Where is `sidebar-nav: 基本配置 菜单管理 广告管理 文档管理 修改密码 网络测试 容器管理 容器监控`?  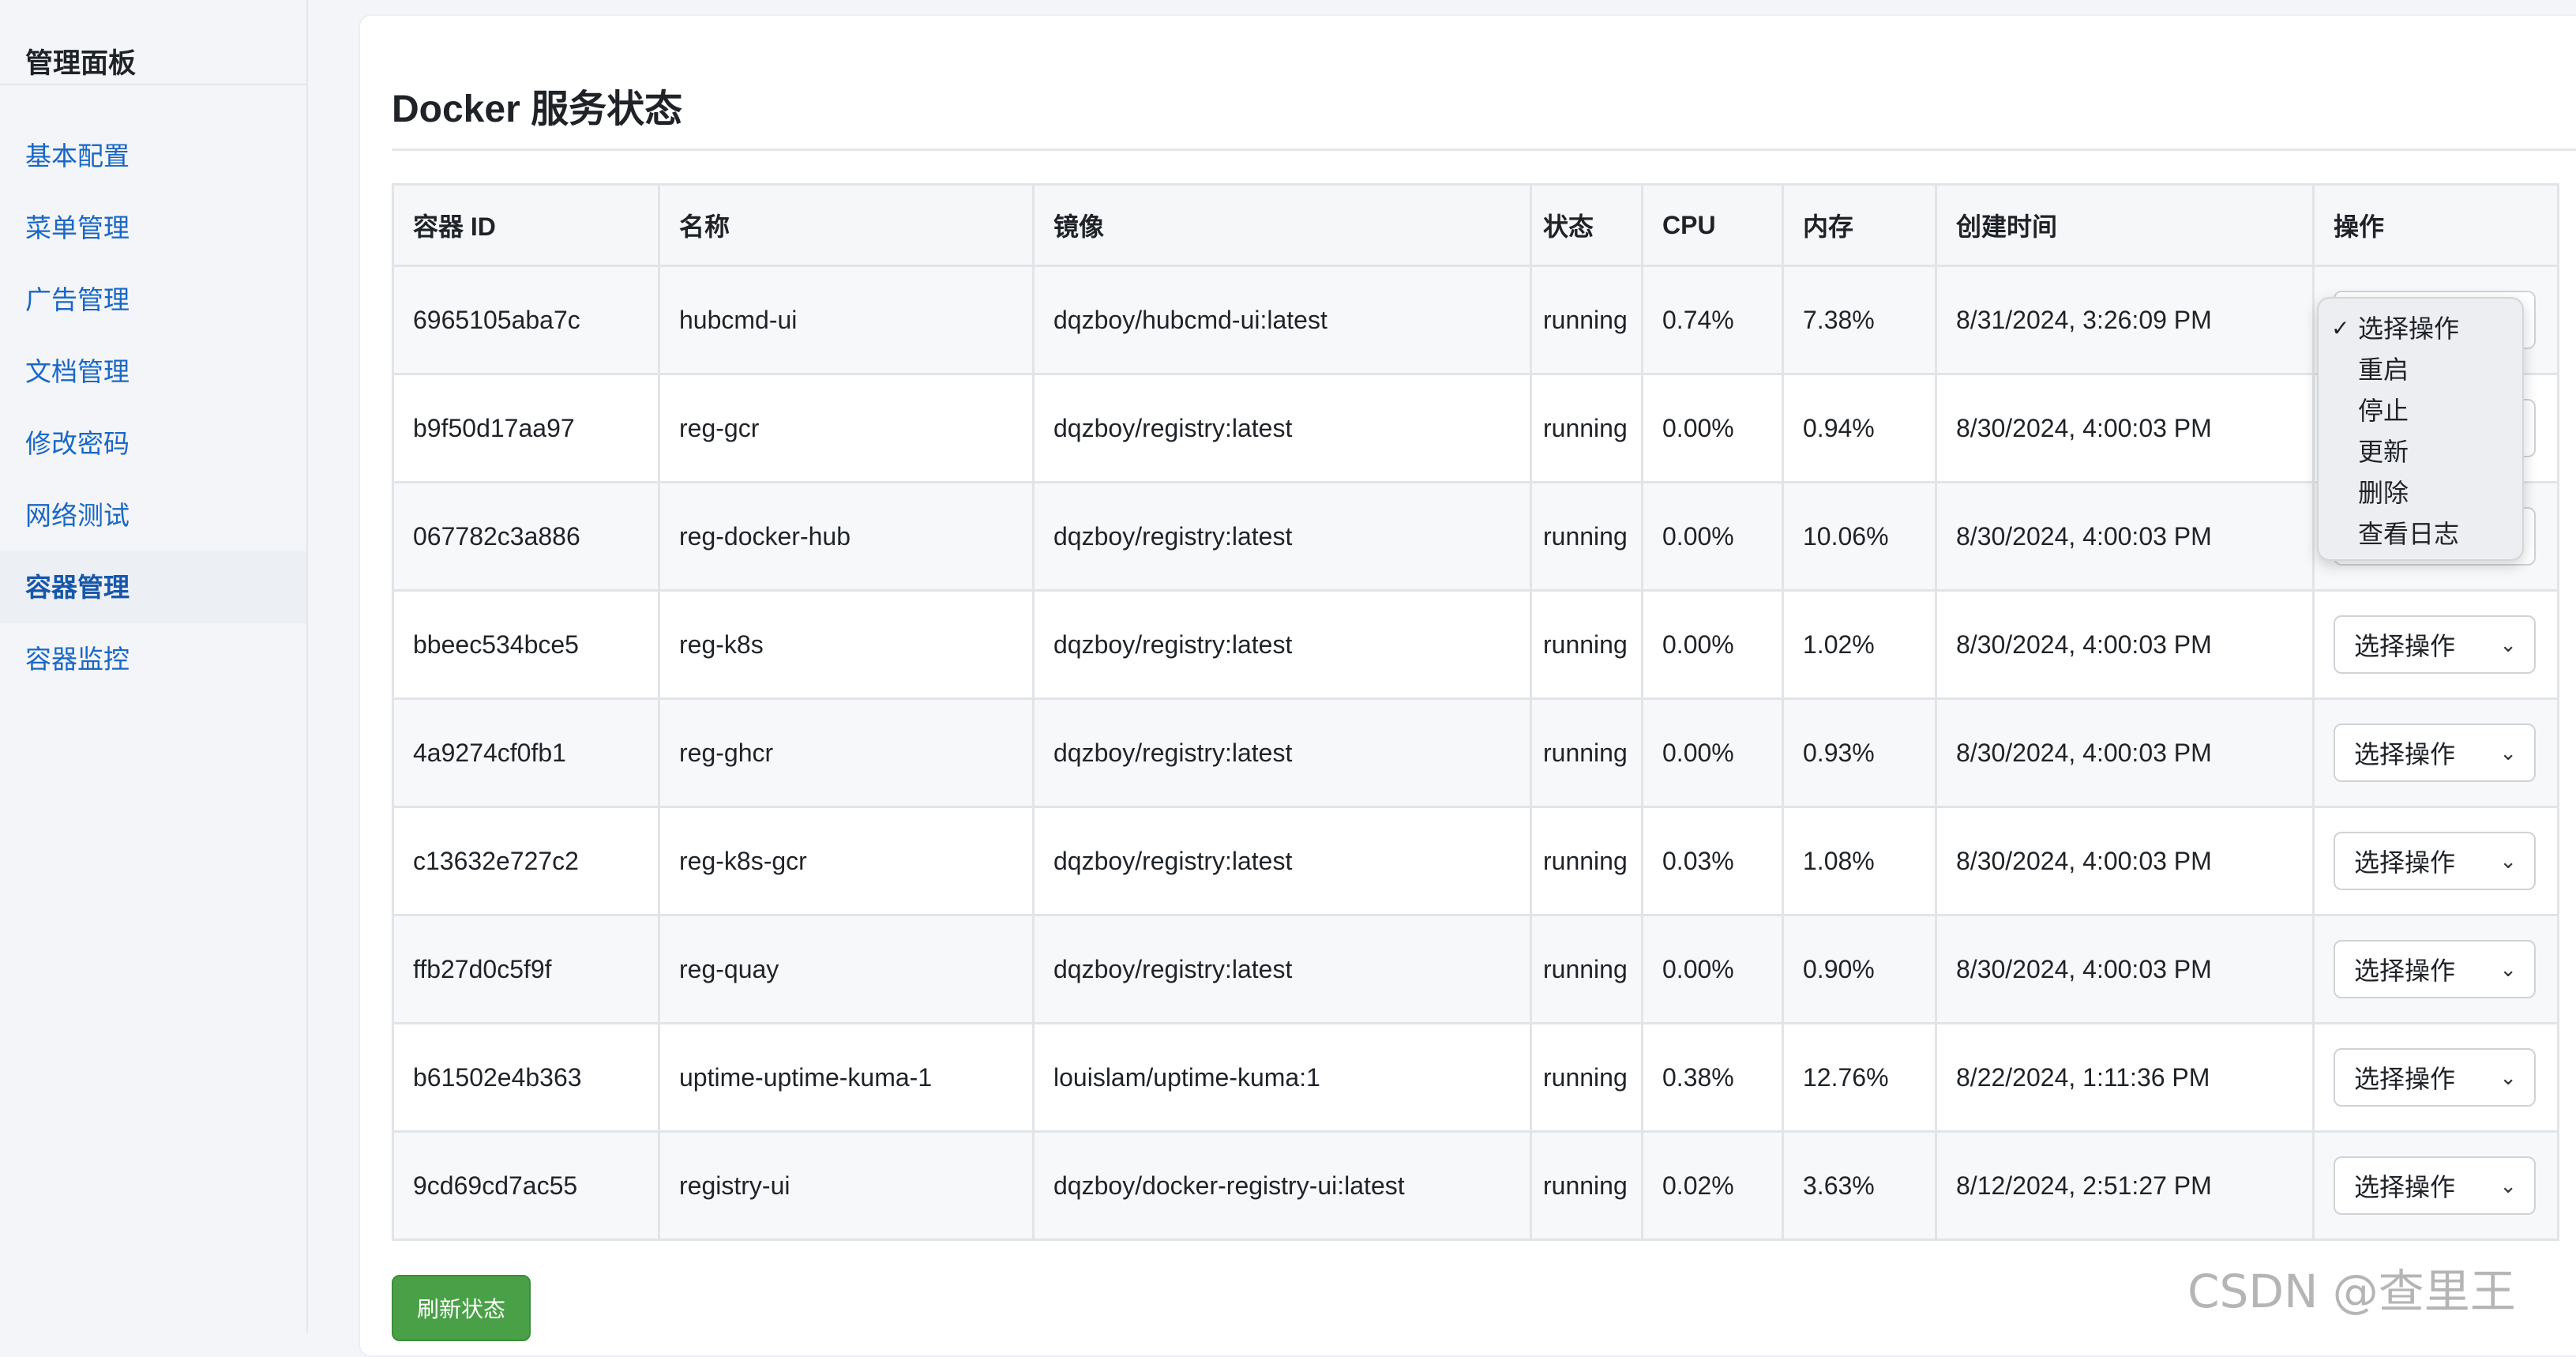
sidebar-nav: 基本配置 菜单管理 广告管理 文档管理 修改密码 网络测试 容器管理 容器监控 is located at coordinates (153, 407).